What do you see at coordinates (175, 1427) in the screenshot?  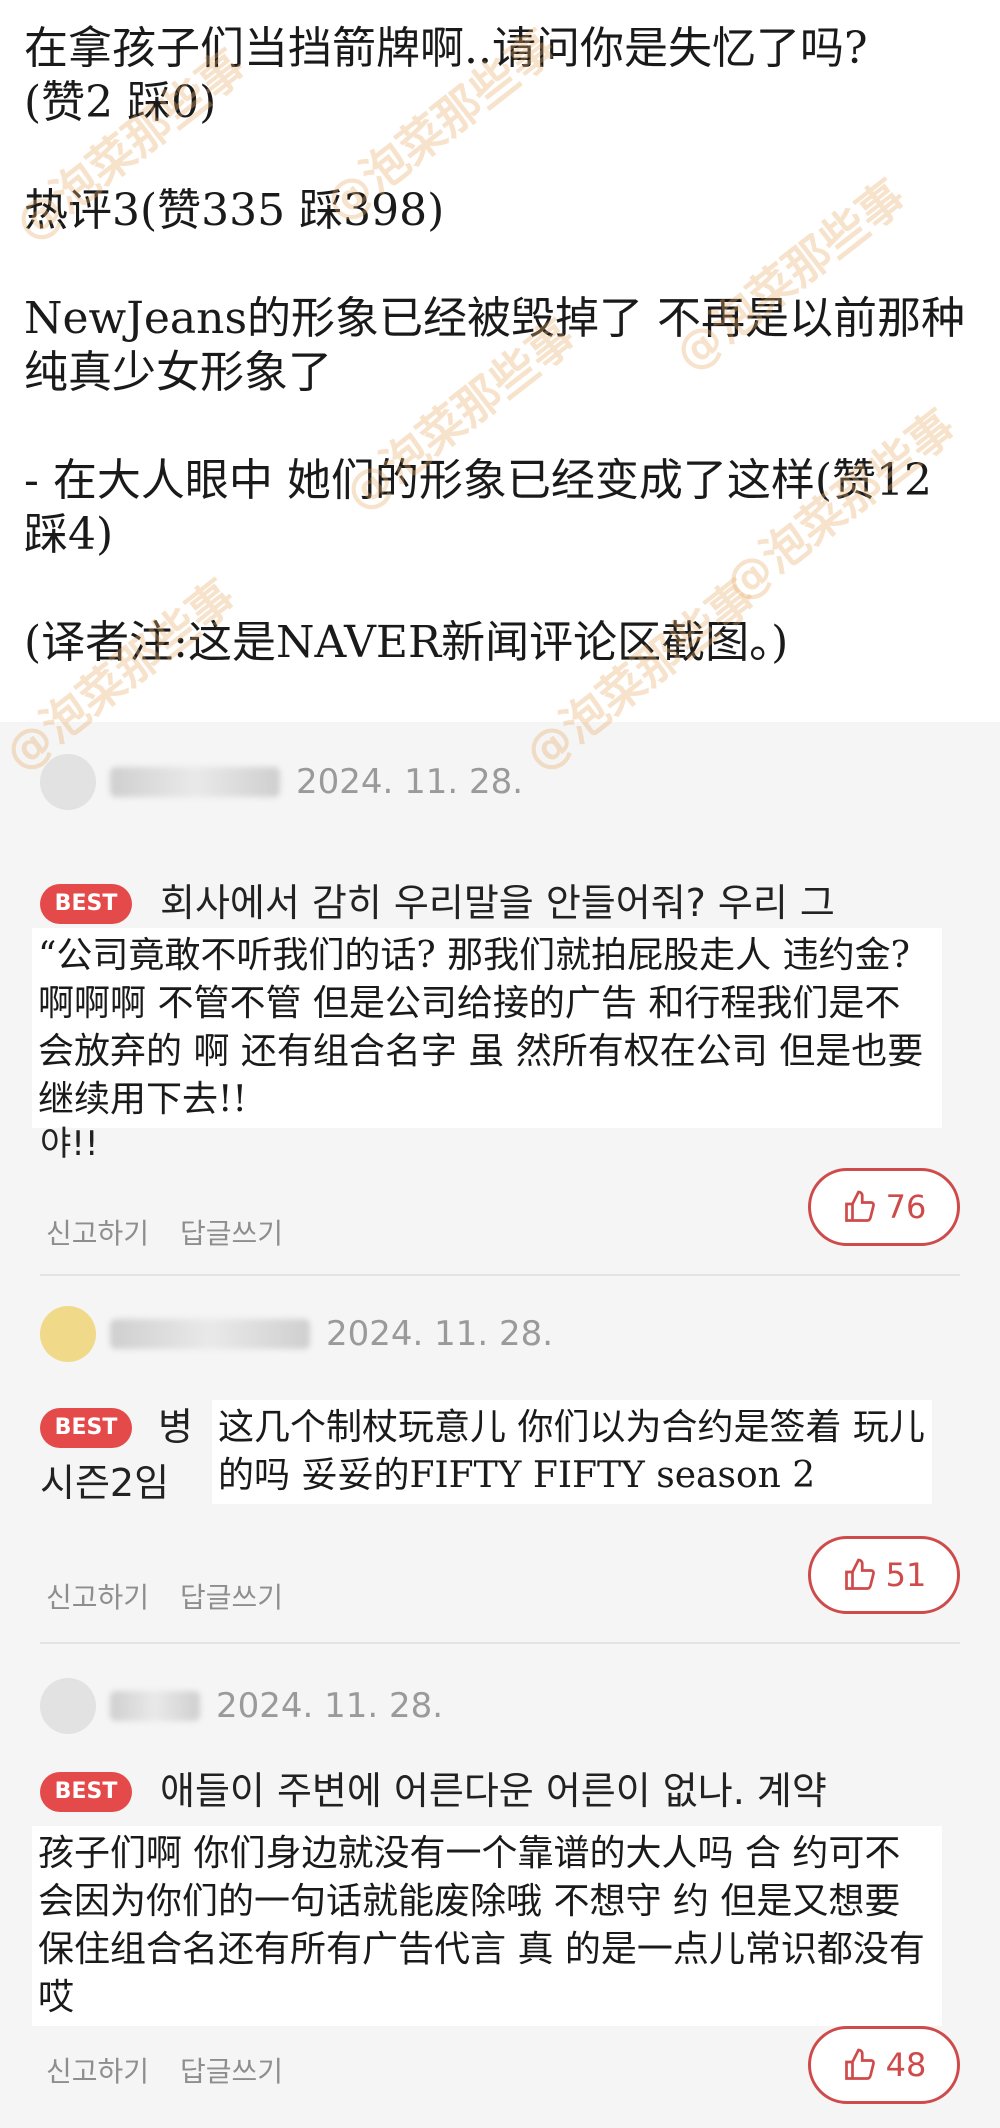 I see `comment-korean-text: 병` at bounding box center [175, 1427].